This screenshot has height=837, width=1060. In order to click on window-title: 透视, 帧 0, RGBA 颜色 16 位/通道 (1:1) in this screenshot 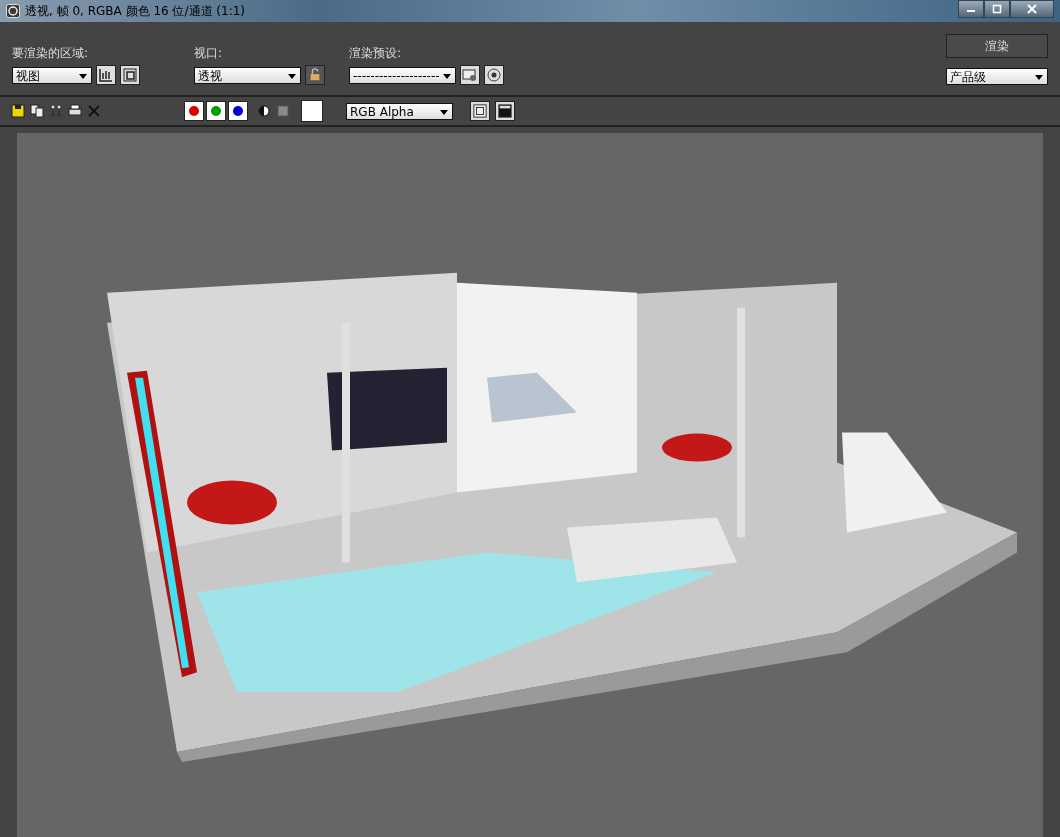, I will do `click(135, 11)`.